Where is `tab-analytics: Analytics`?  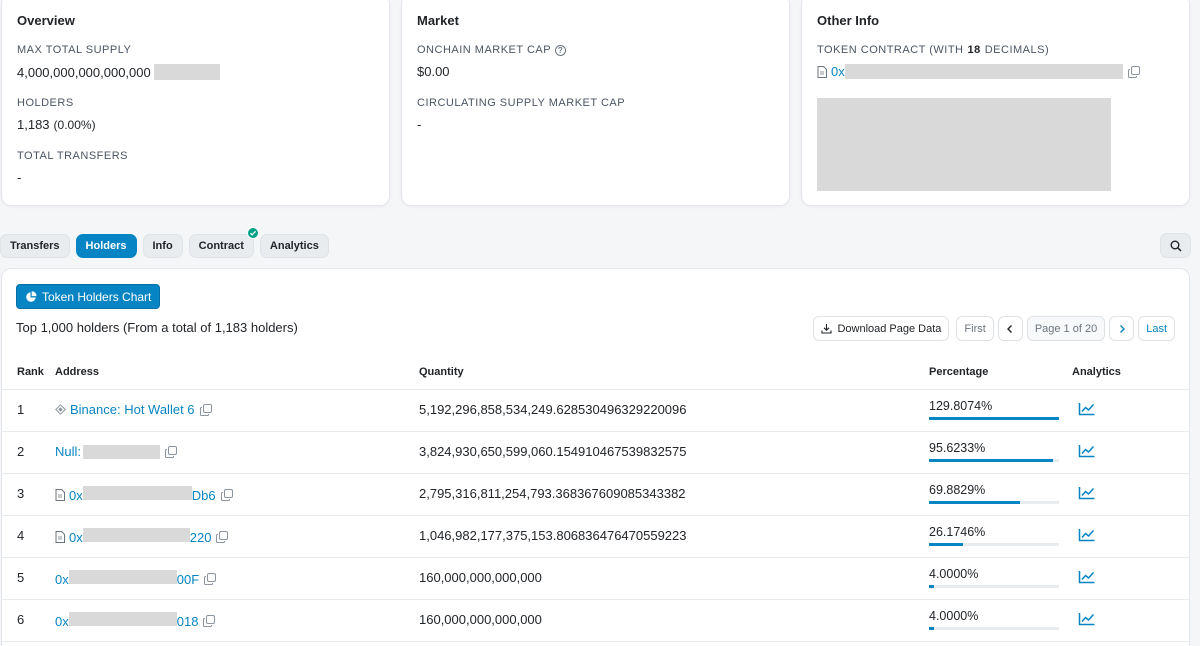
tab-analytics: Analytics is located at coordinates (294, 246).